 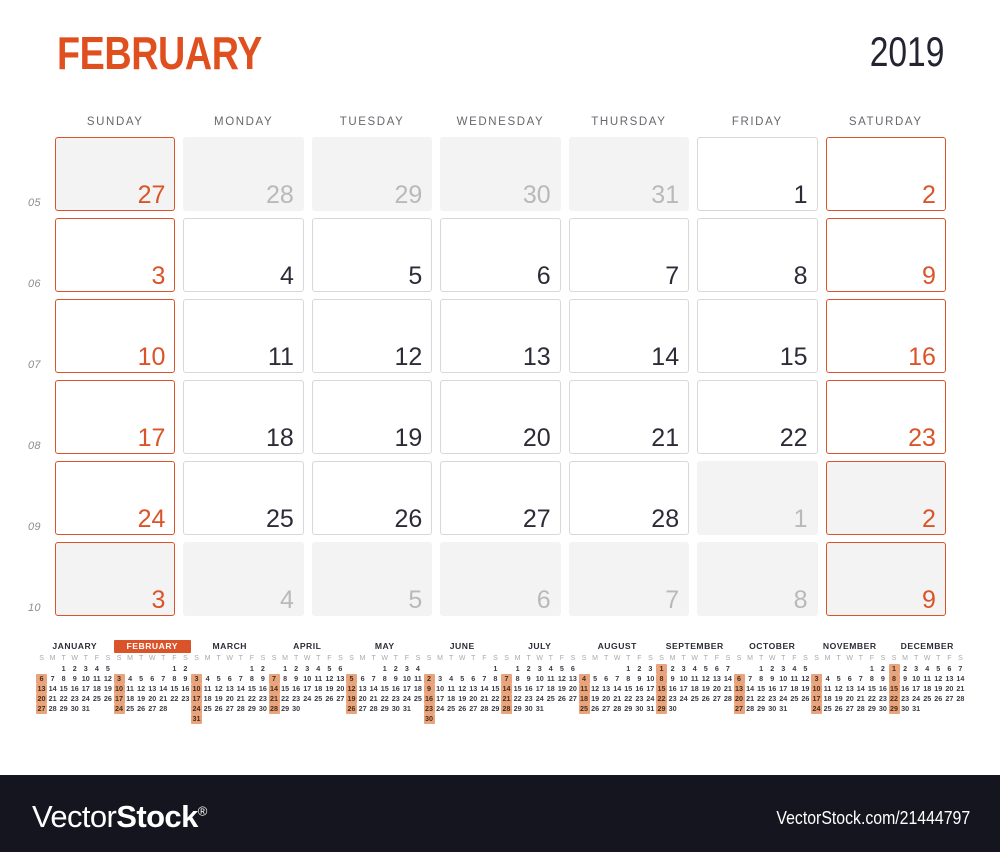 I want to click on mini-calendar-title: DECEMBER, so click(x=927, y=646).